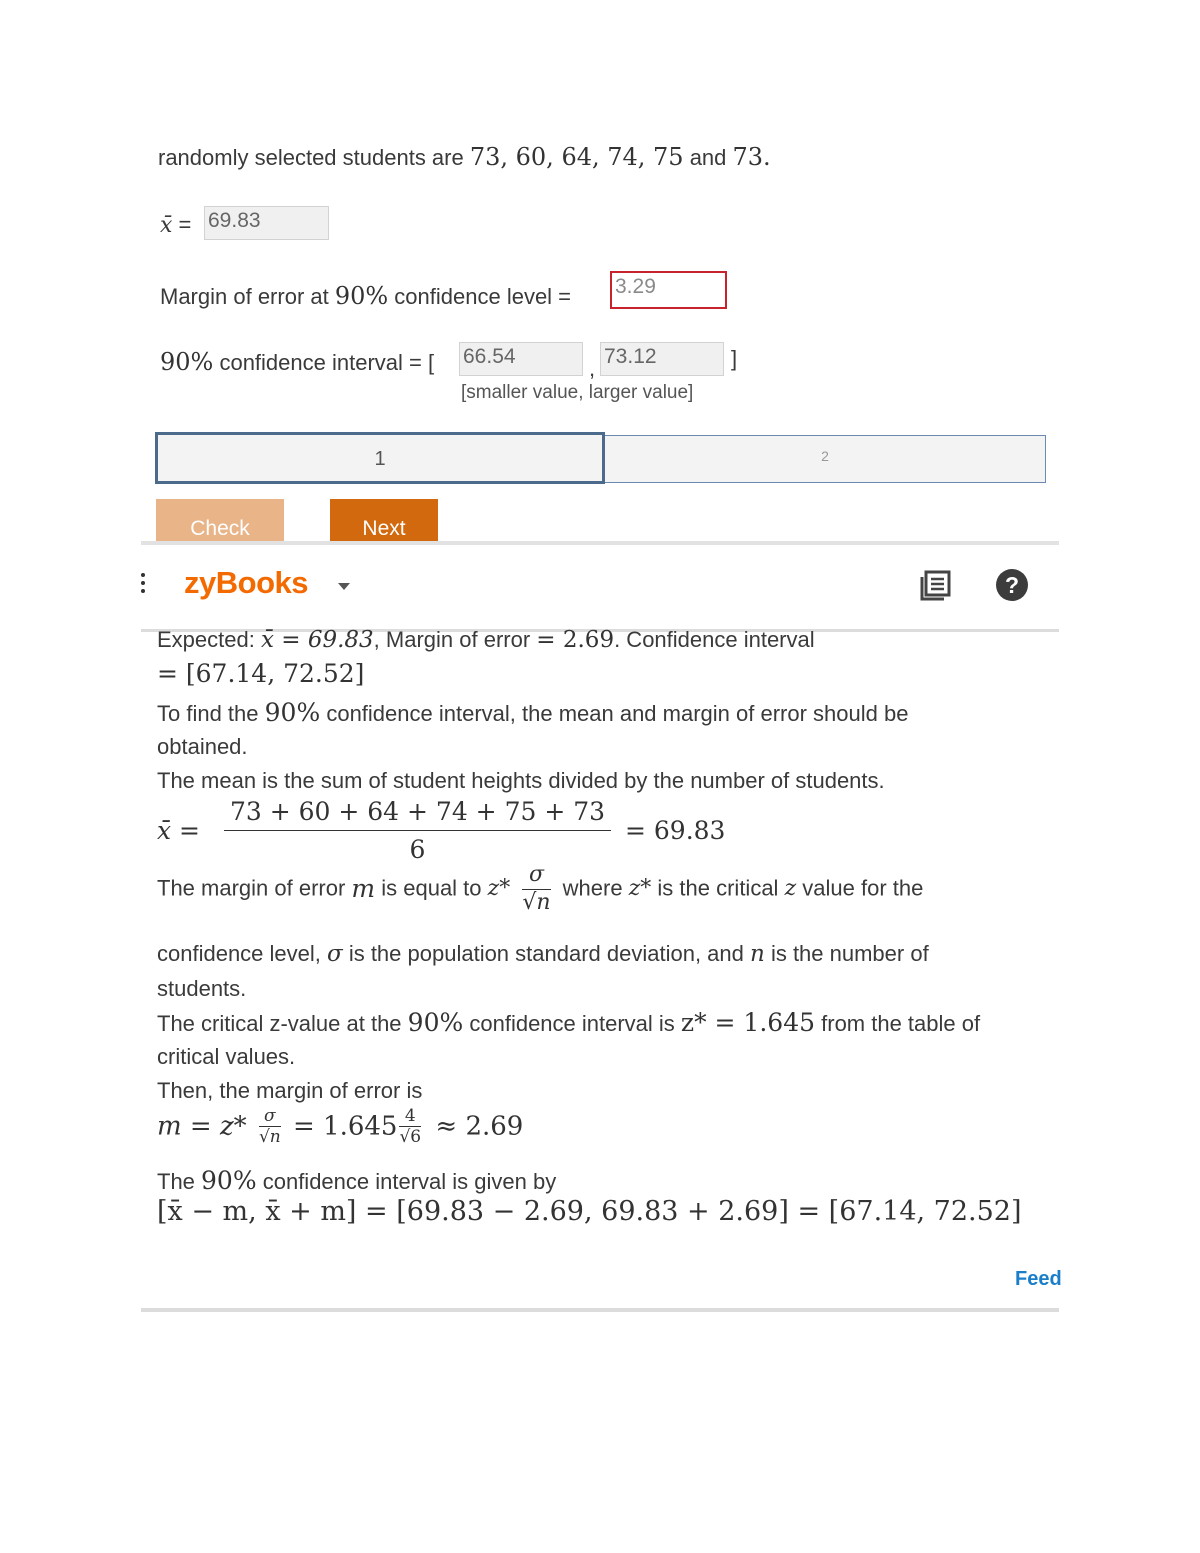  What do you see at coordinates (144, 583) in the screenshot?
I see `vertical-dots-icon` at bounding box center [144, 583].